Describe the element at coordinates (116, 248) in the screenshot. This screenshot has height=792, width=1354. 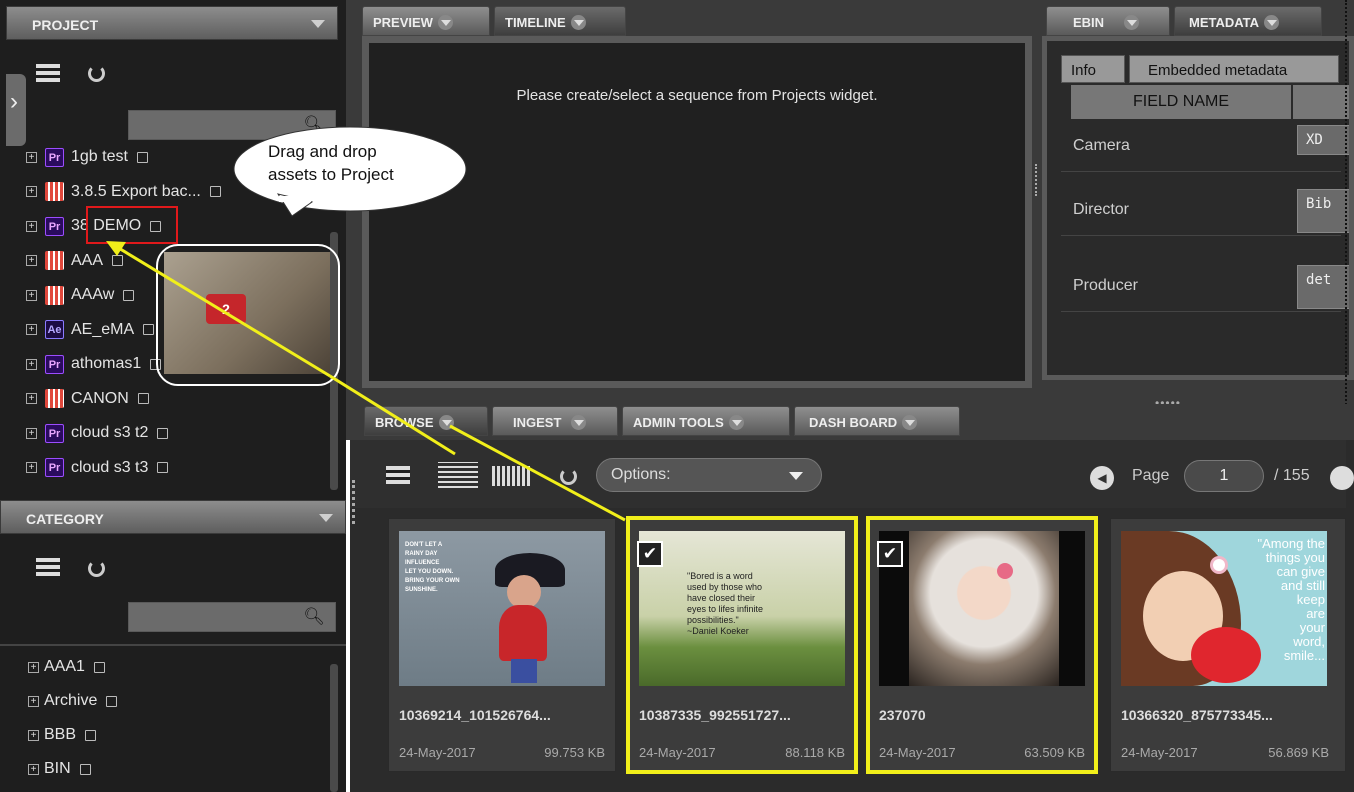
I see `arrowhead-icon` at that location.